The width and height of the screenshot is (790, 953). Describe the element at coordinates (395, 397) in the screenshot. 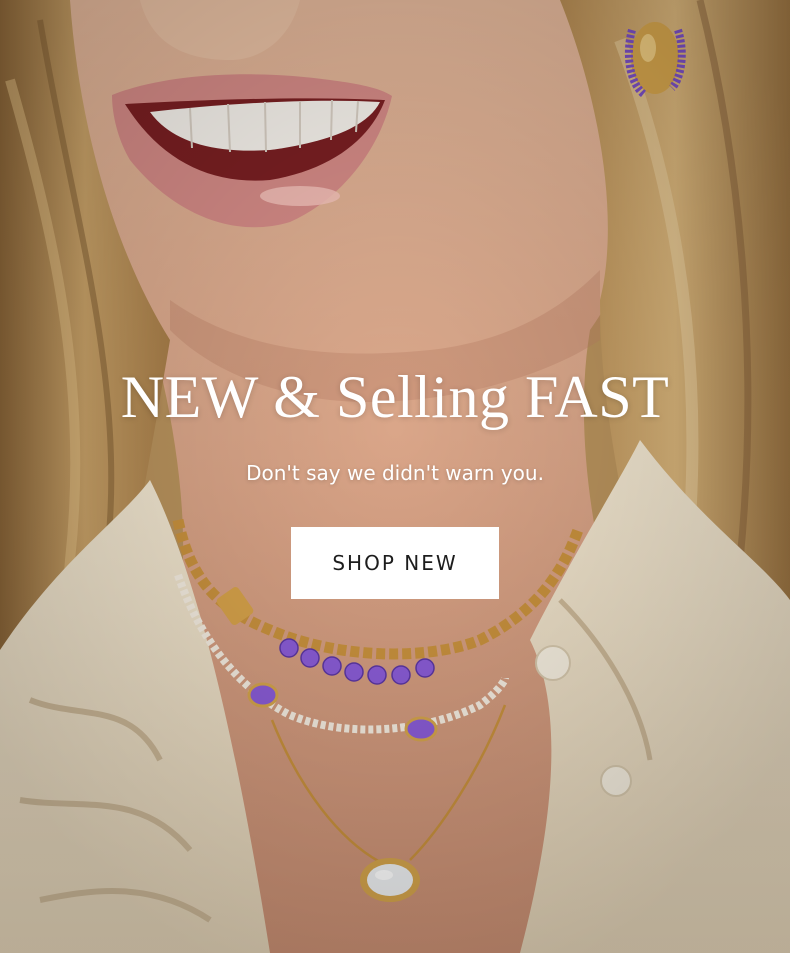

I see `headline: NEW & Selling FAST` at that location.